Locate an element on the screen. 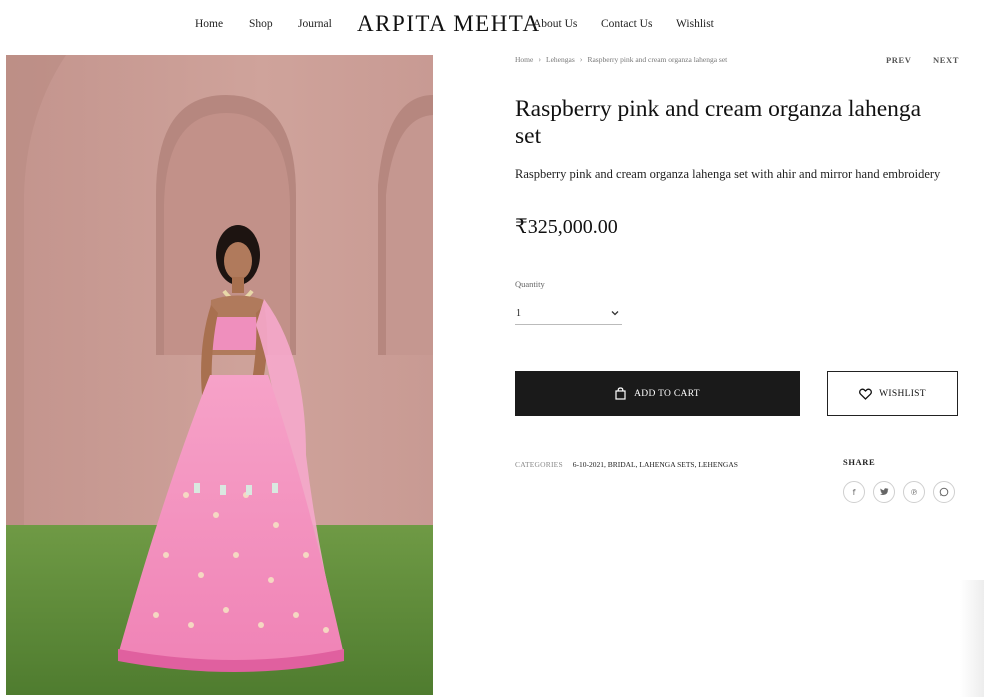  chevron-down-icon is located at coordinates (615, 313).